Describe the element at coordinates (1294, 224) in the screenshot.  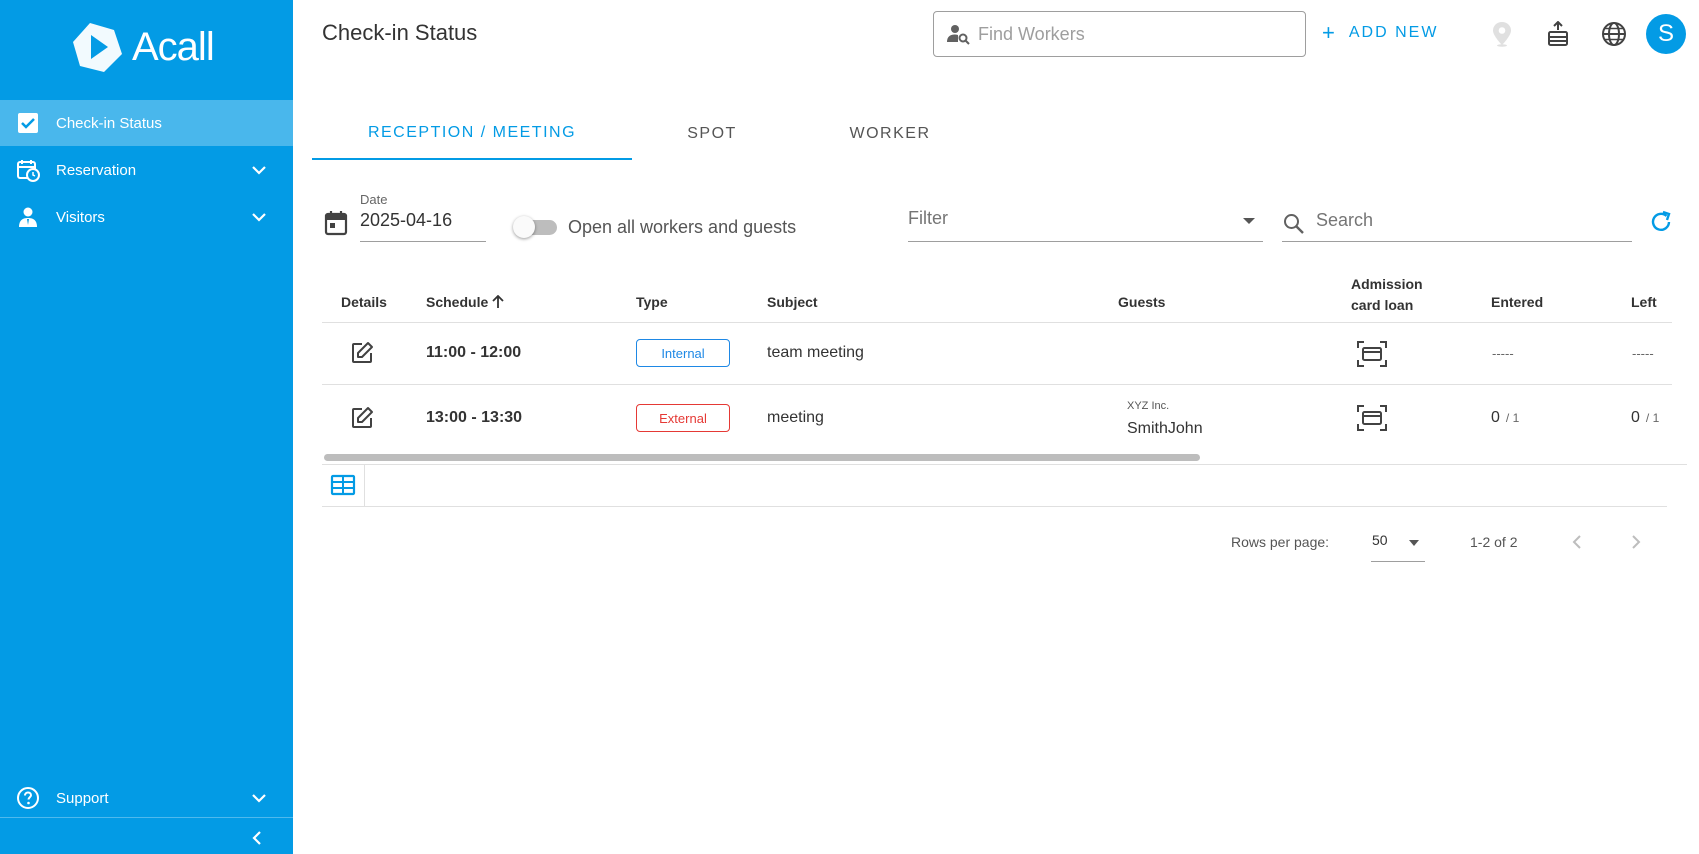
I see `search-icon` at that location.